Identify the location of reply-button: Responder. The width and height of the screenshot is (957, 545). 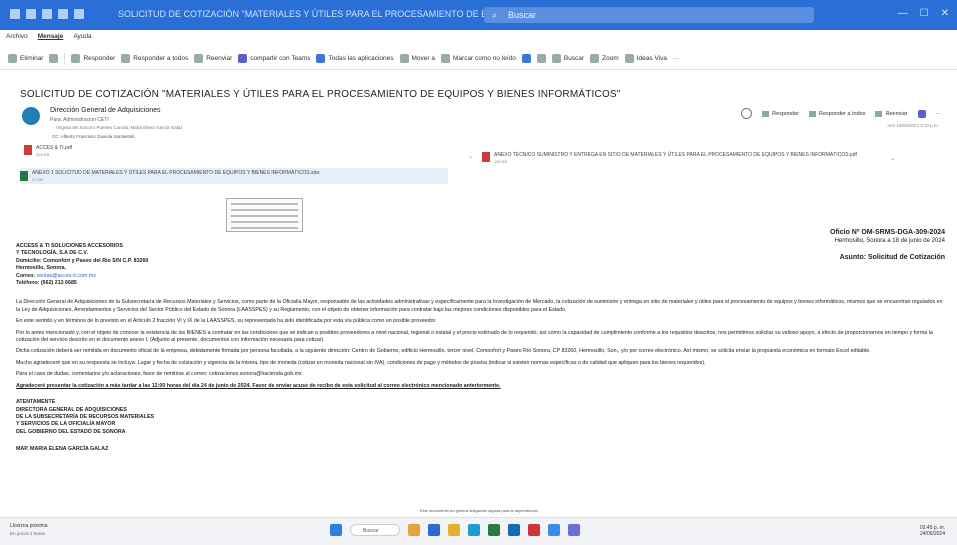
(93, 58).